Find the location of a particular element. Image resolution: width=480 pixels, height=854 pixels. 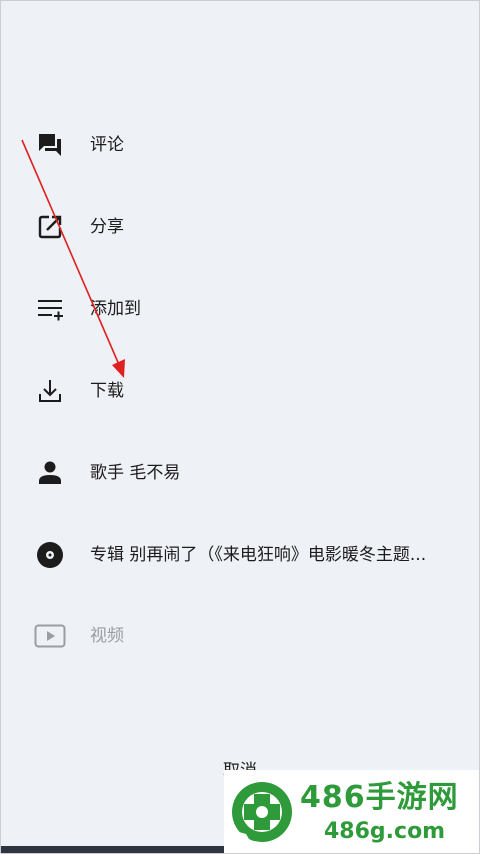

person-icon is located at coordinates (50, 473).